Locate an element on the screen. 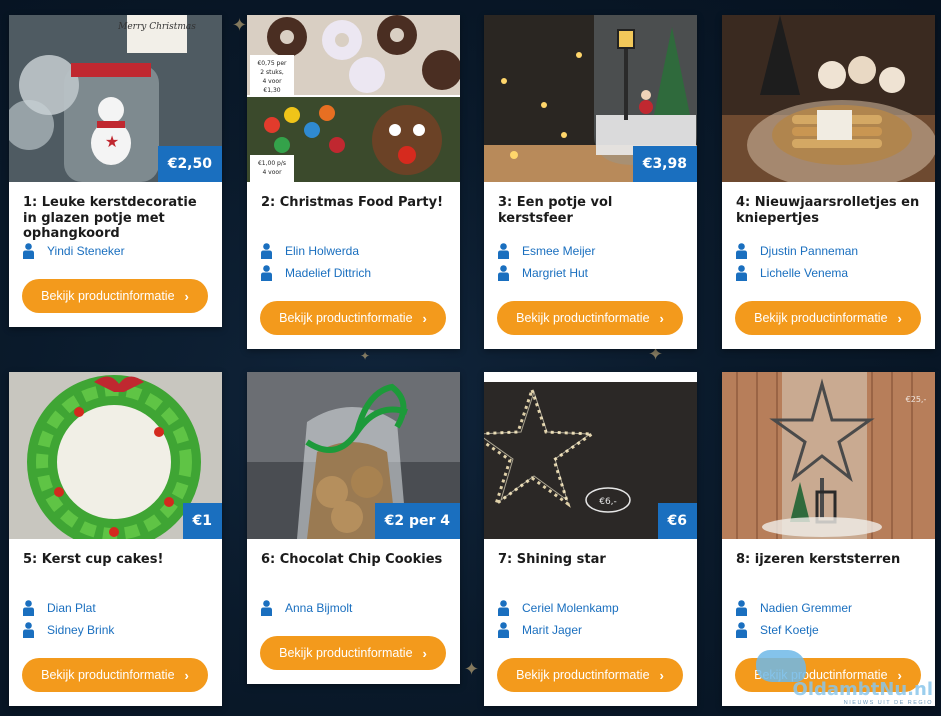 This screenshot has height=716, width=941. maker-name: Sidney Brink is located at coordinates (81, 630).